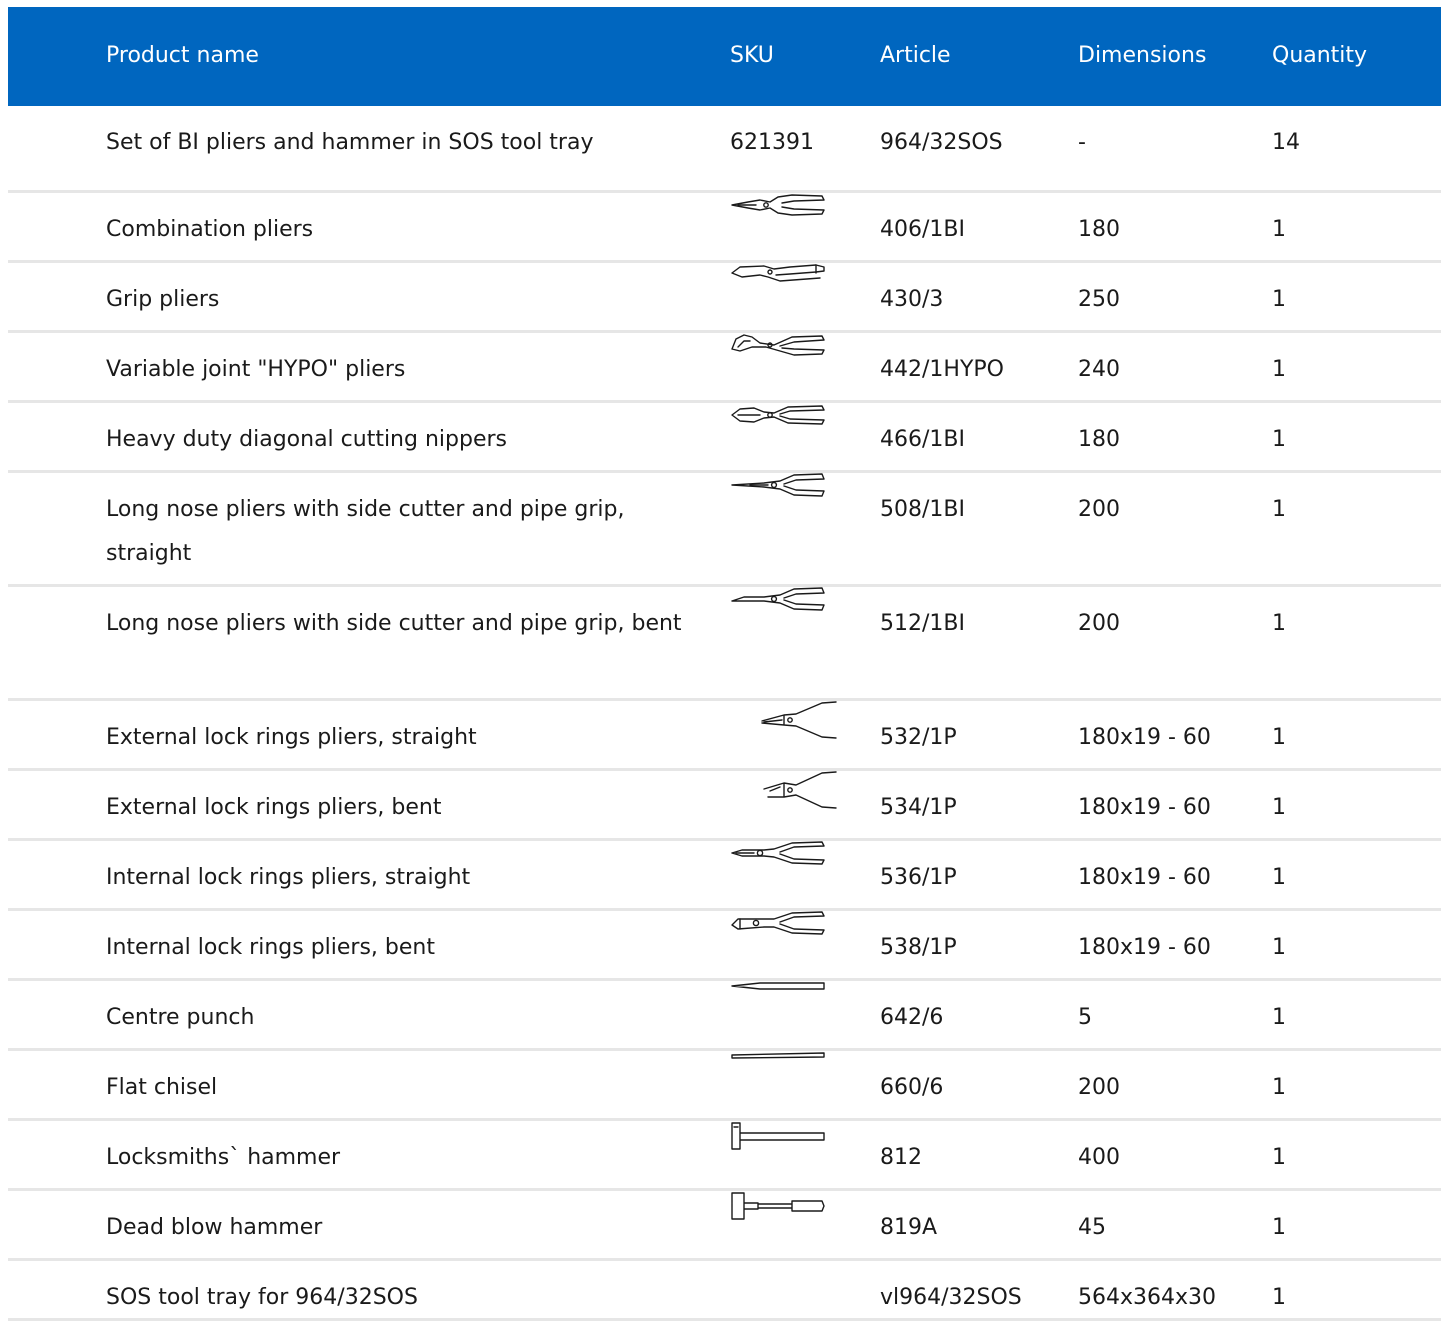  I want to click on dimensions-value: 5, so click(1085, 1017).